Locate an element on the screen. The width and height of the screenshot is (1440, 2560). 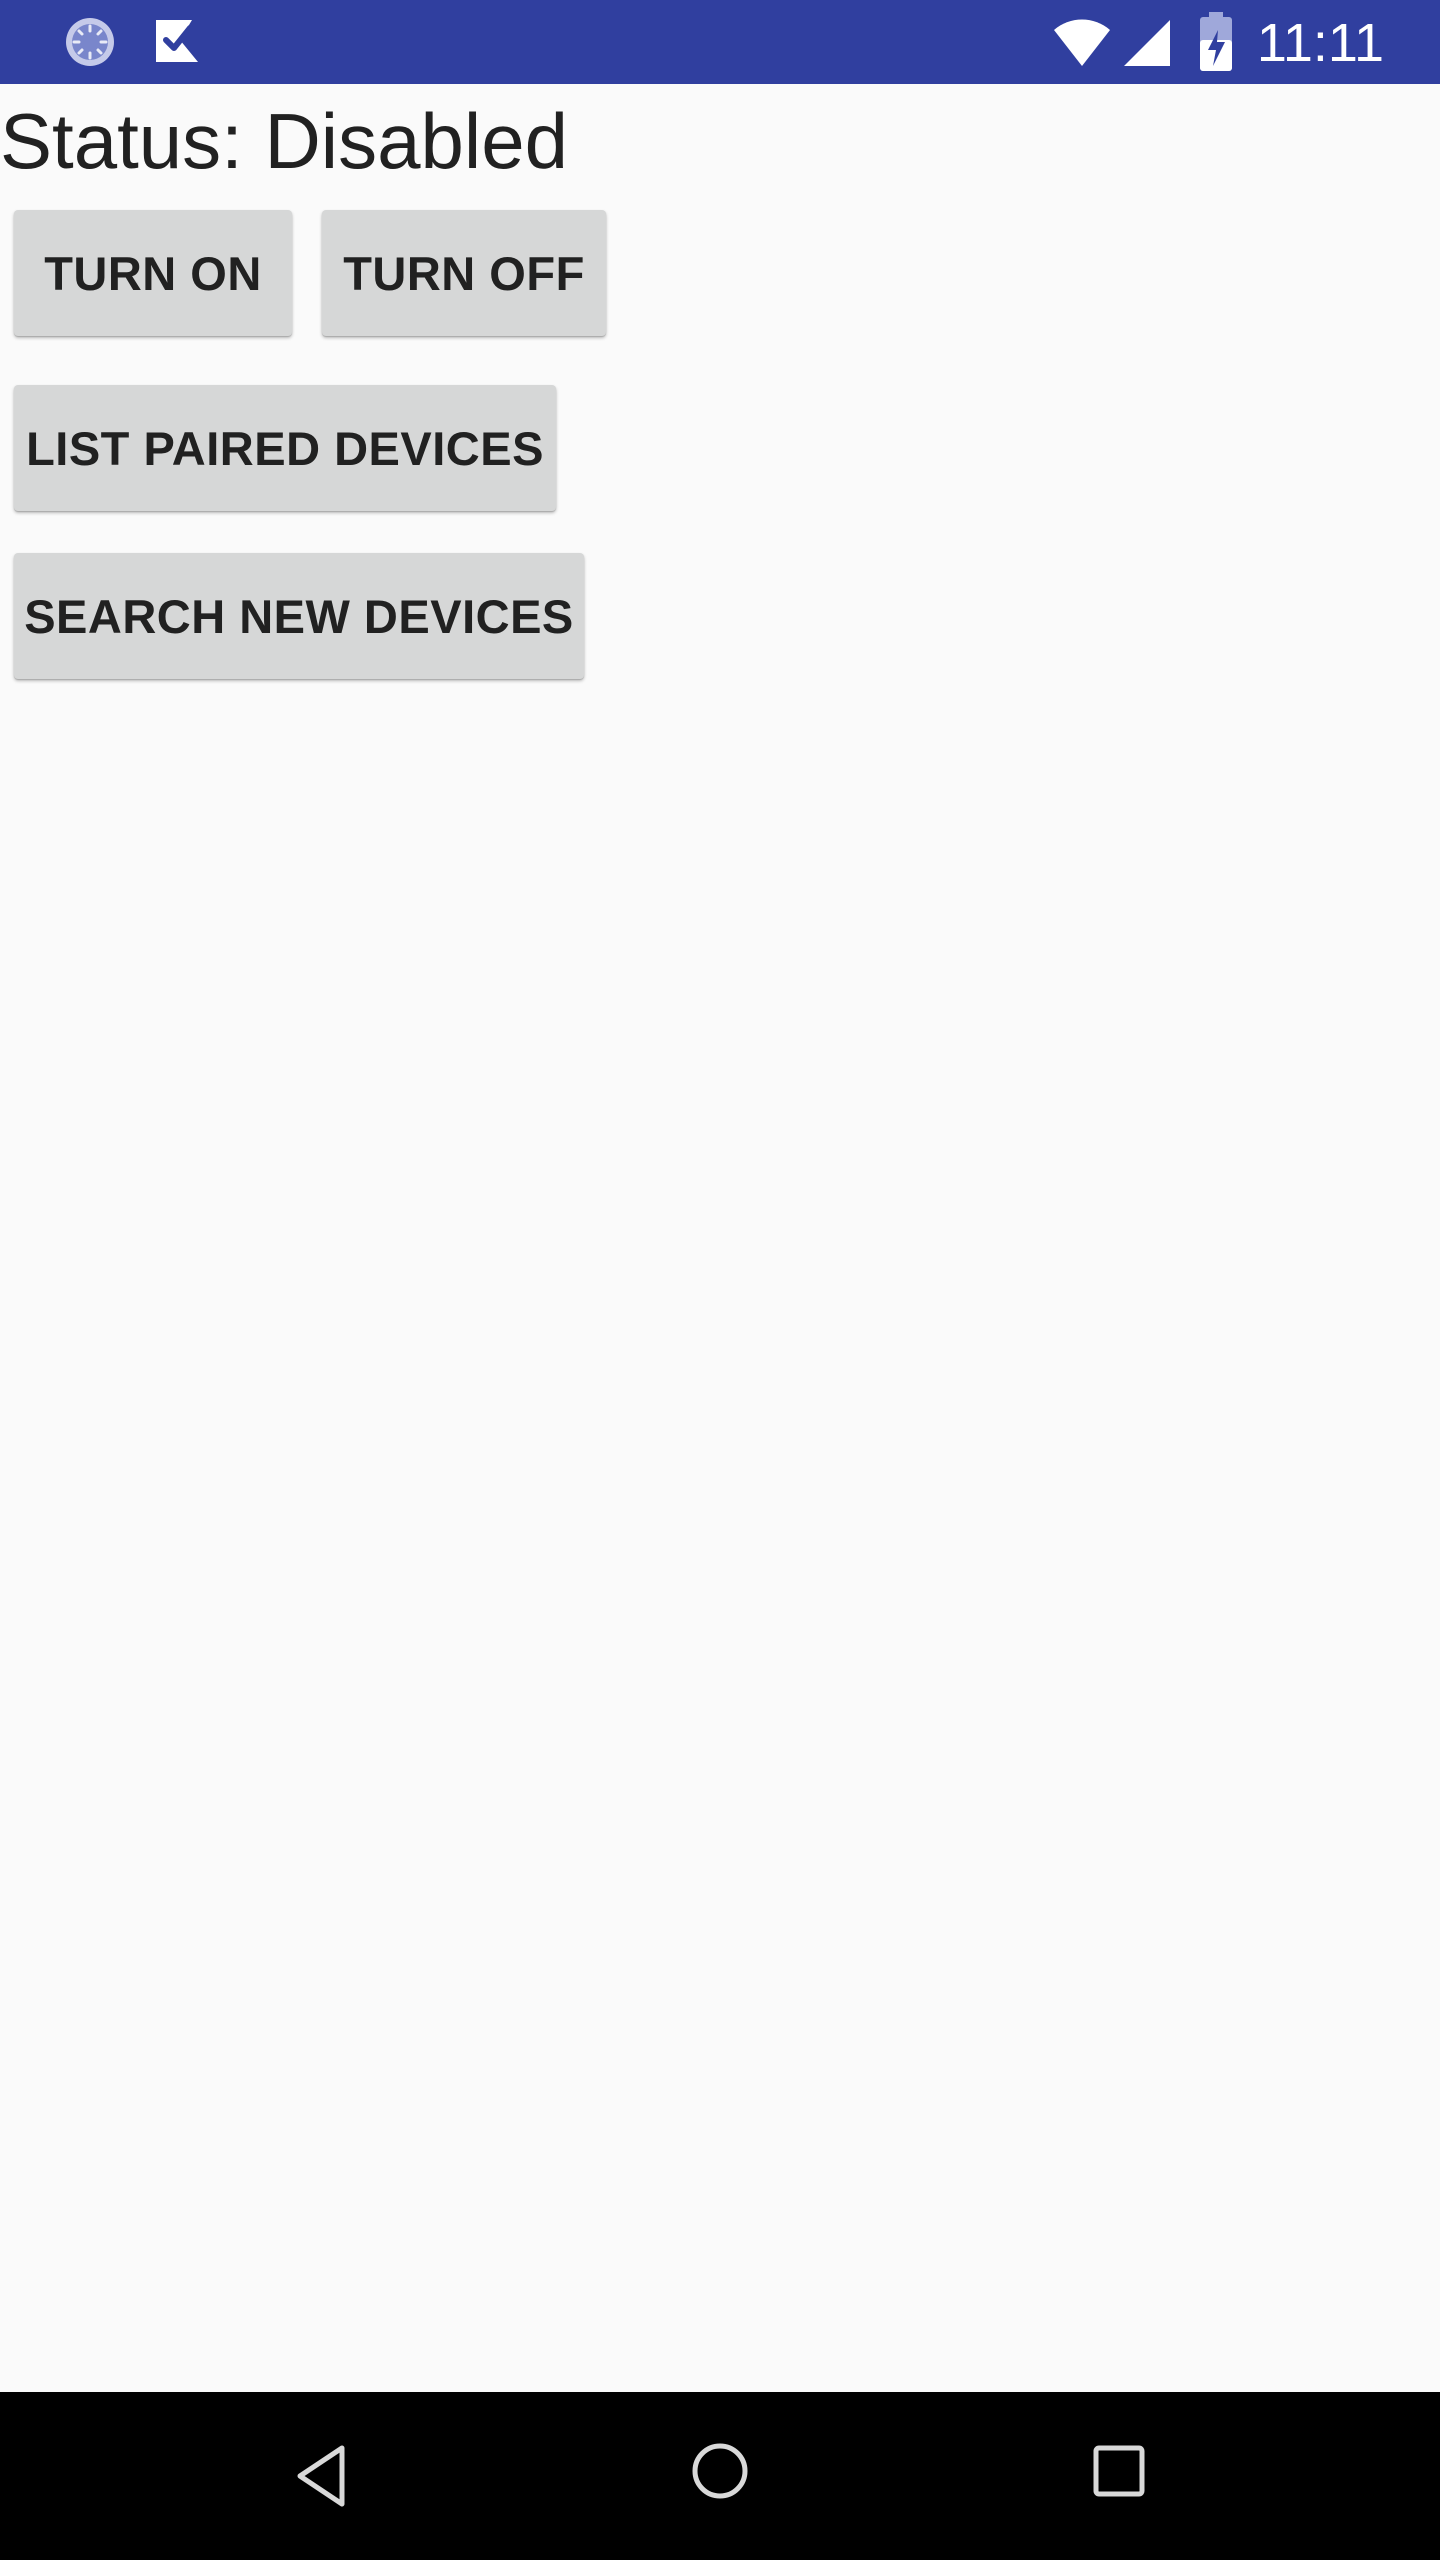
status-bar: 11:11 is located at coordinates (720, 42).